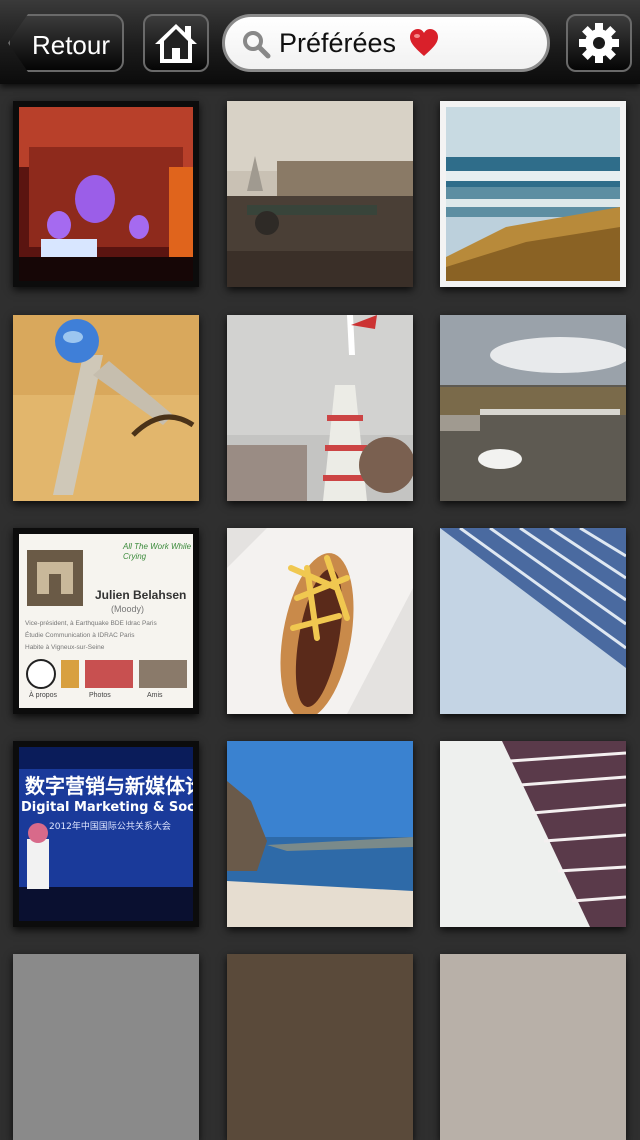 This screenshot has width=640, height=1140. Describe the element at coordinates (320, 194) in the screenshot. I see `photo-cannon` at that location.